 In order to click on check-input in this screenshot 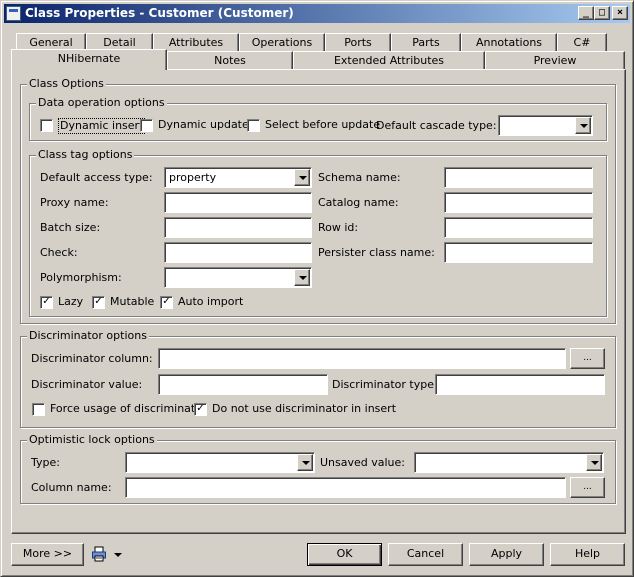, I will do `click(238, 252)`.